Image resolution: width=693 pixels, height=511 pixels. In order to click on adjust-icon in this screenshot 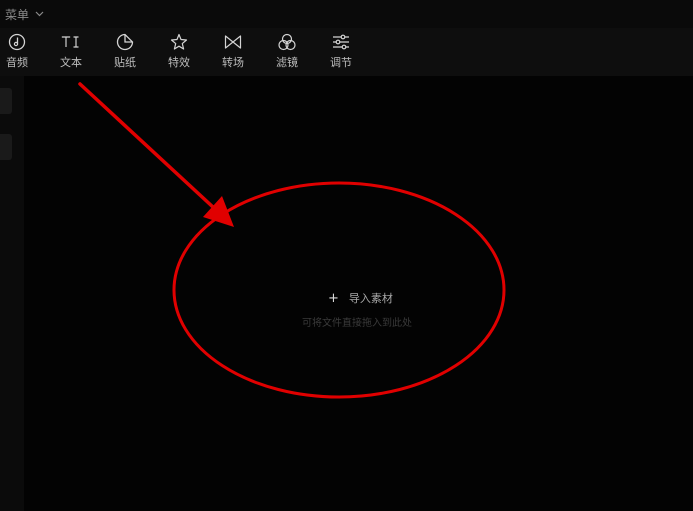, I will do `click(341, 42)`.